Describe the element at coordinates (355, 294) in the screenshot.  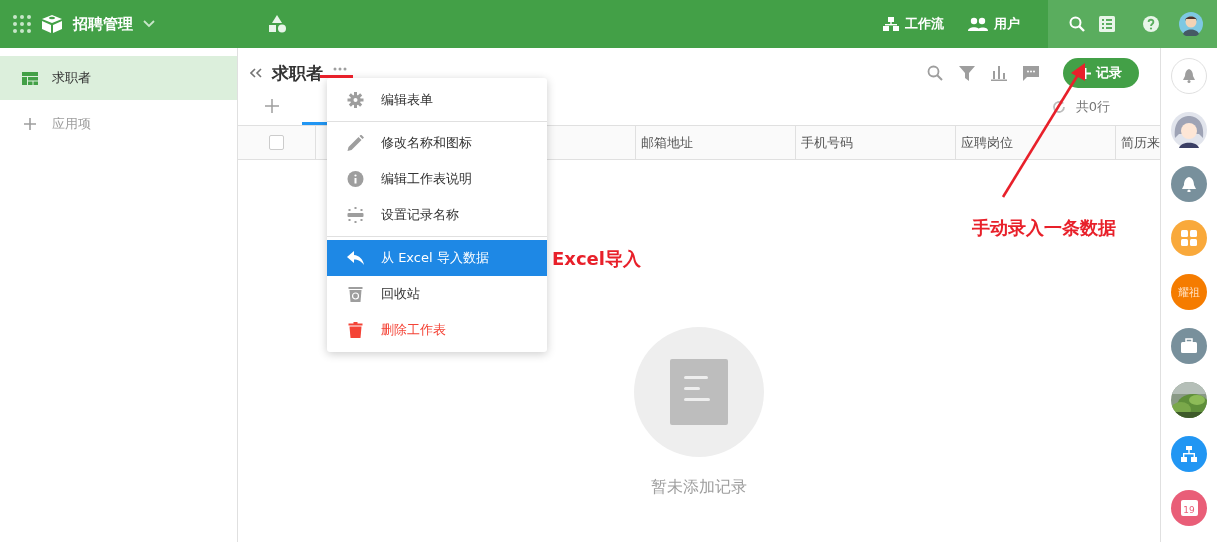
I see `recycle-bin-icon` at that location.